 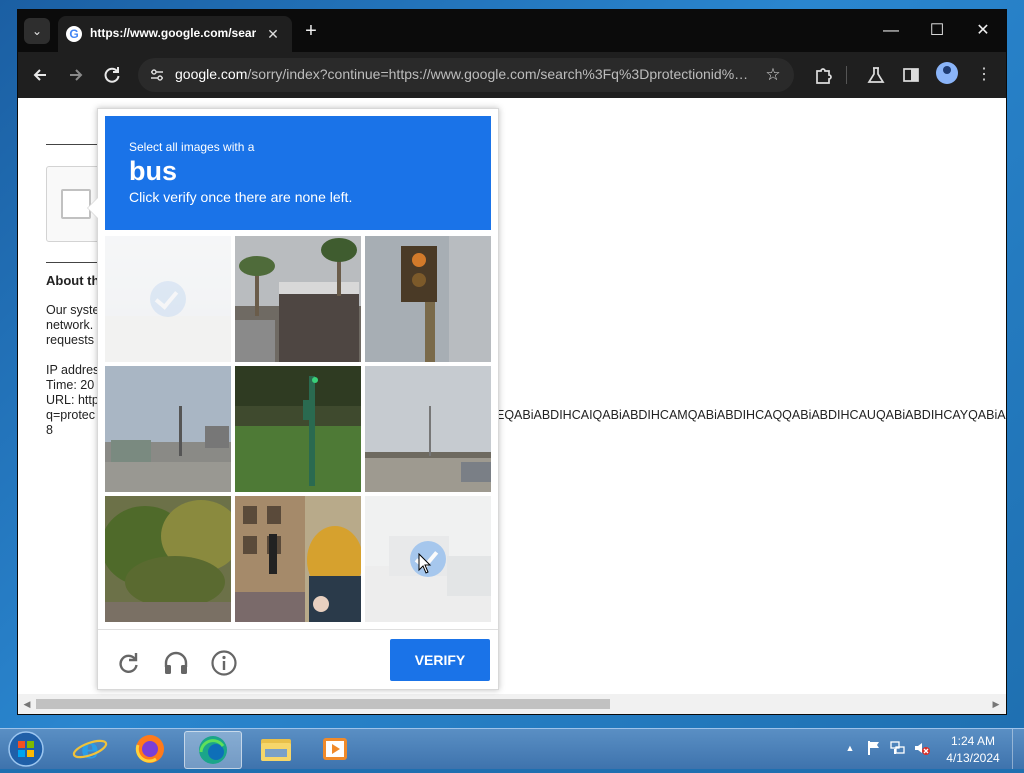 I want to click on mouse-cursor-icon, so click(x=425, y=563).